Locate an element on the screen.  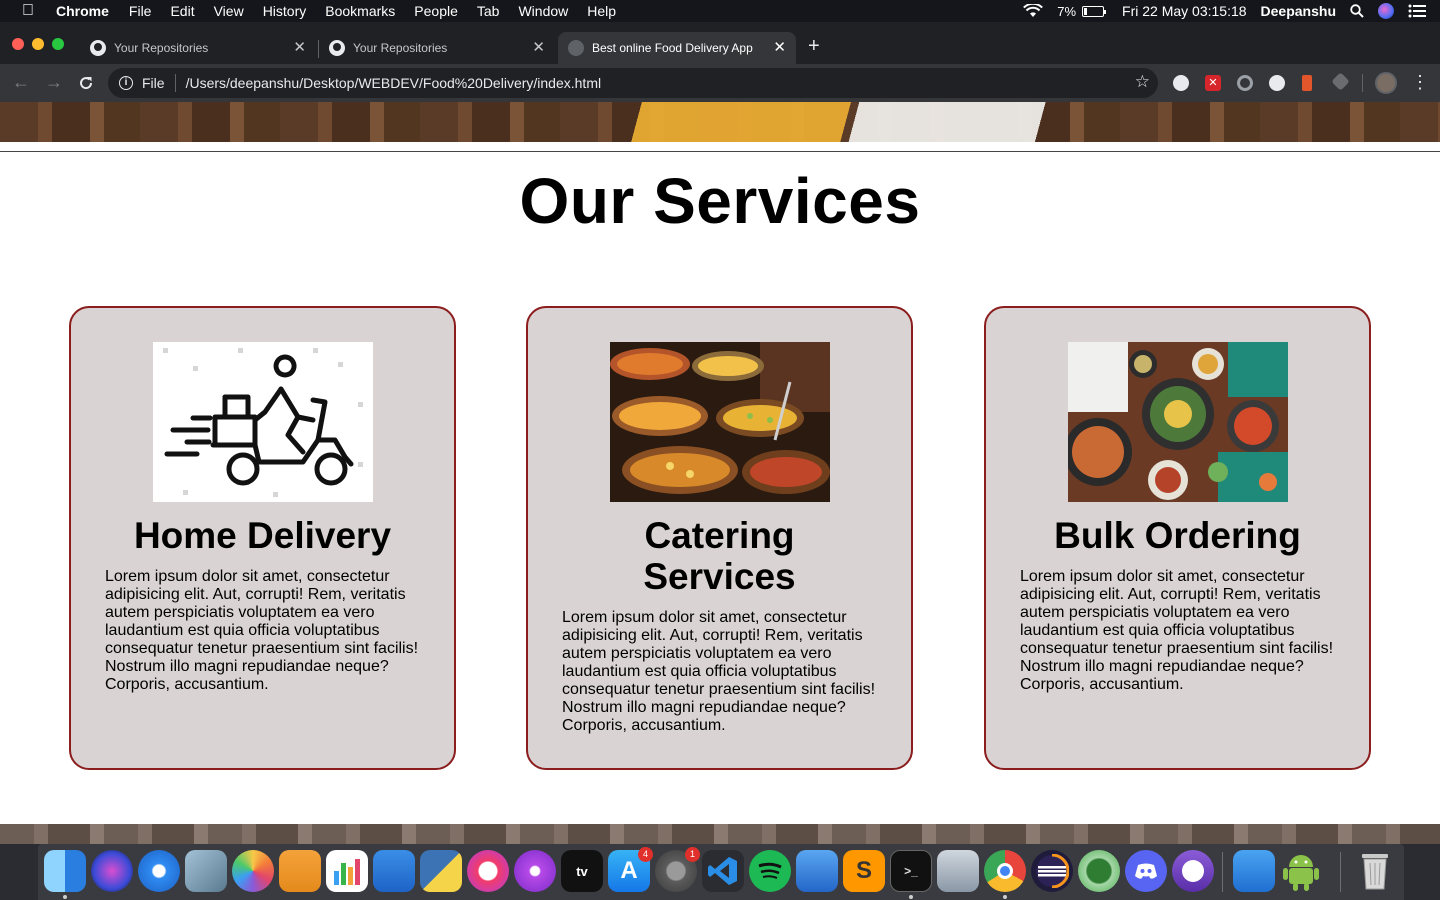
menu-help: Help is located at coordinates (601, 11).